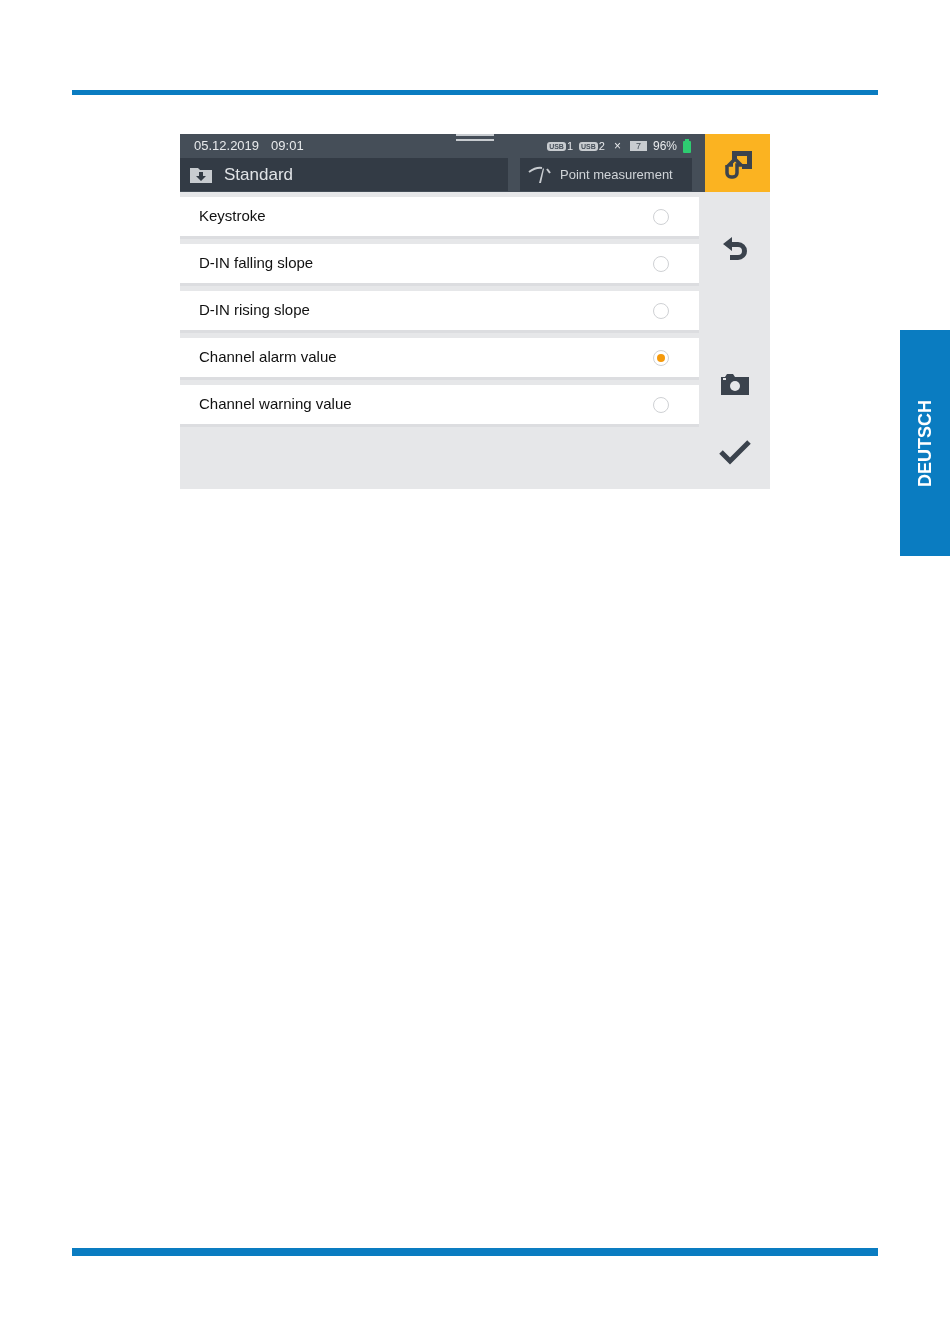  Describe the element at coordinates (344, 174) in the screenshot. I see `profile-selector: Standard` at that location.